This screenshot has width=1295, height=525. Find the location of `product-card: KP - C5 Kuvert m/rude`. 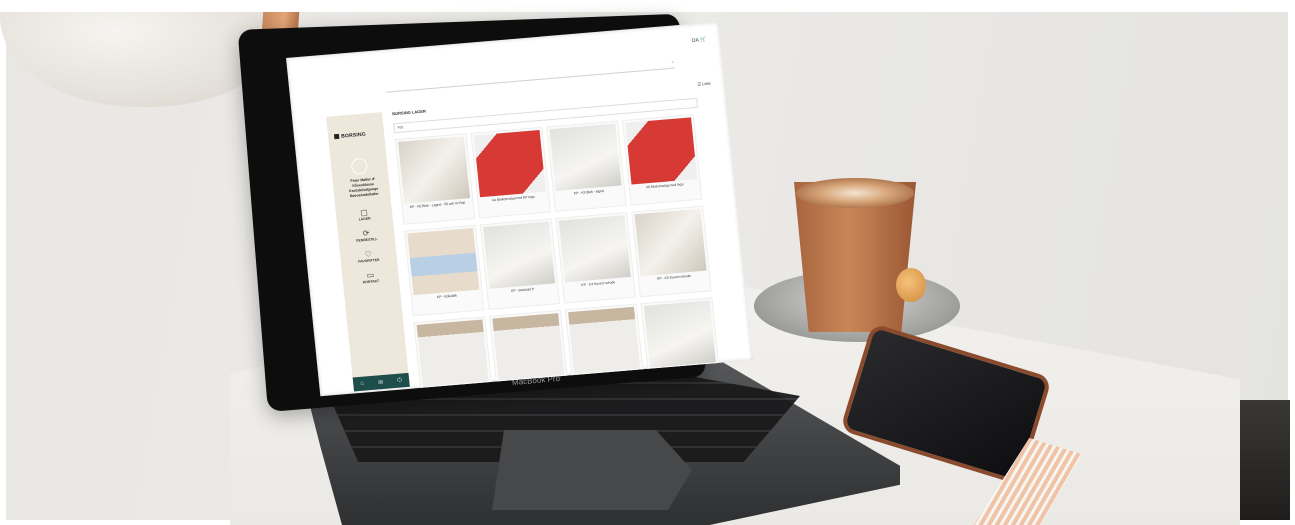

product-card: KP - C5 Kuvert m/rude is located at coordinates (671, 251).